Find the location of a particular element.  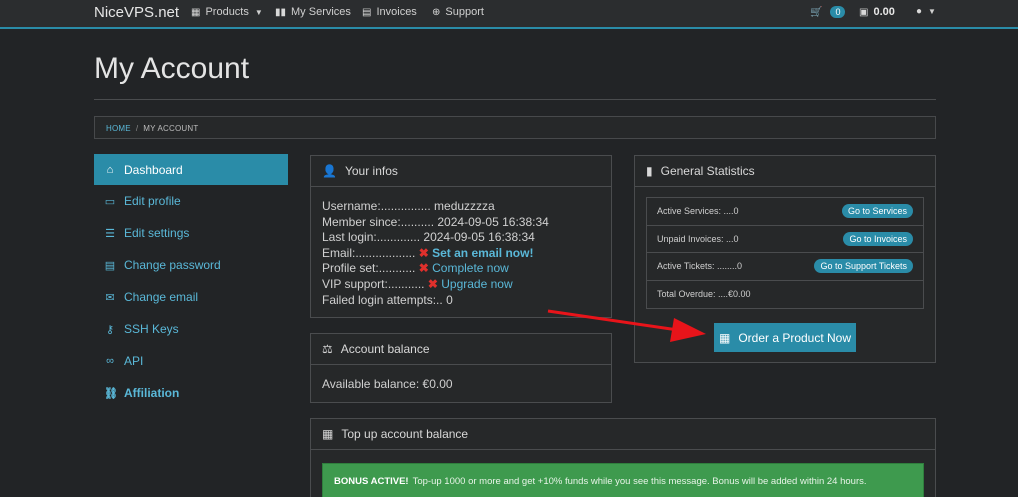

sidebar-item-ssh-keys: ⚷ SSH Keys is located at coordinates (191, 329).